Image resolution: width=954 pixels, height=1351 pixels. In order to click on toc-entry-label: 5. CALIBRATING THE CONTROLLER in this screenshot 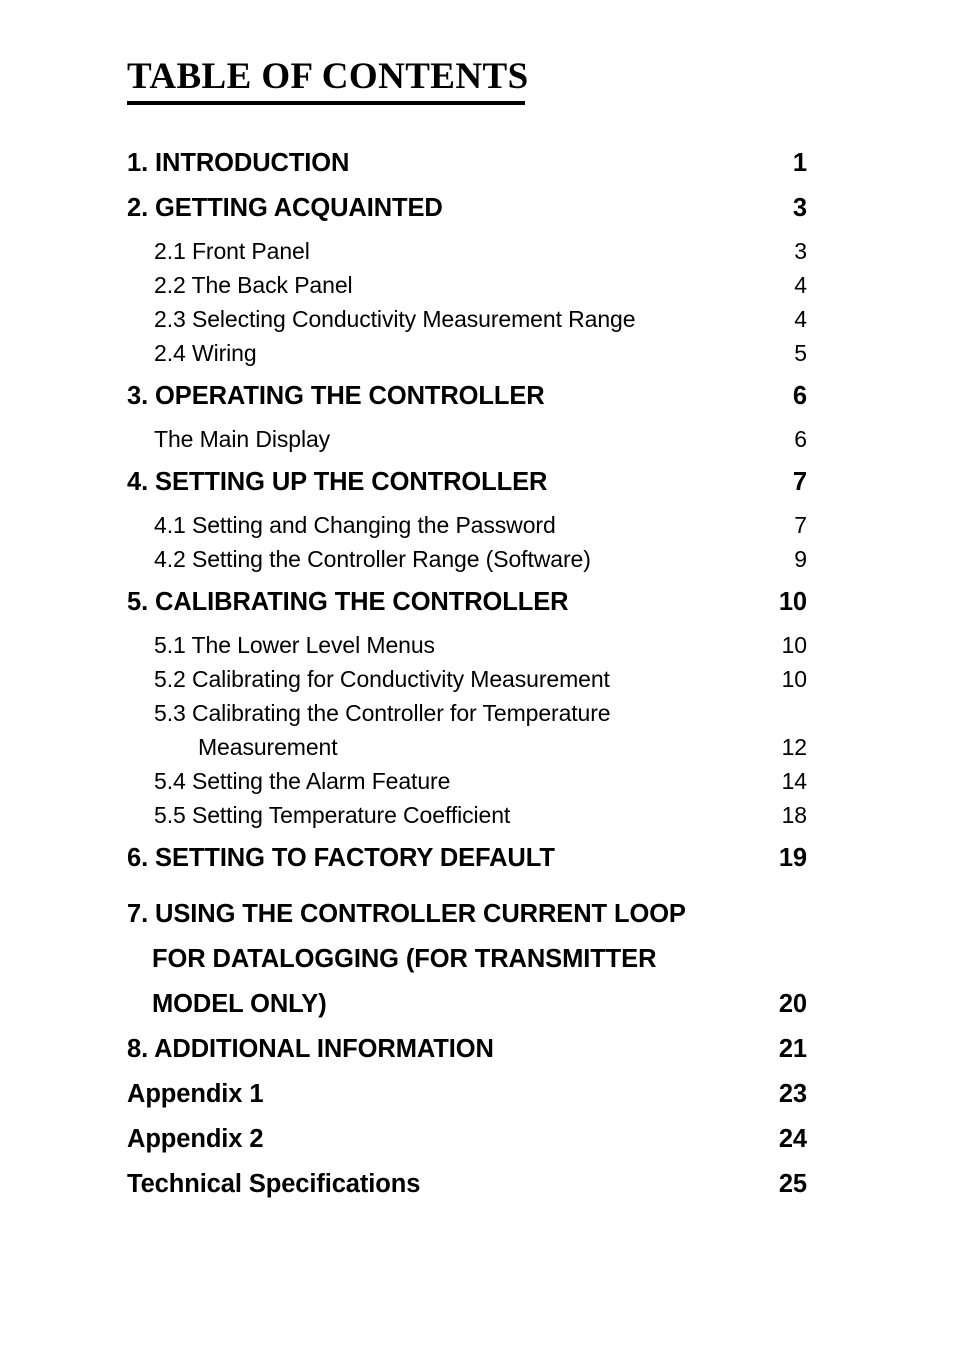, I will do `click(348, 602)`.